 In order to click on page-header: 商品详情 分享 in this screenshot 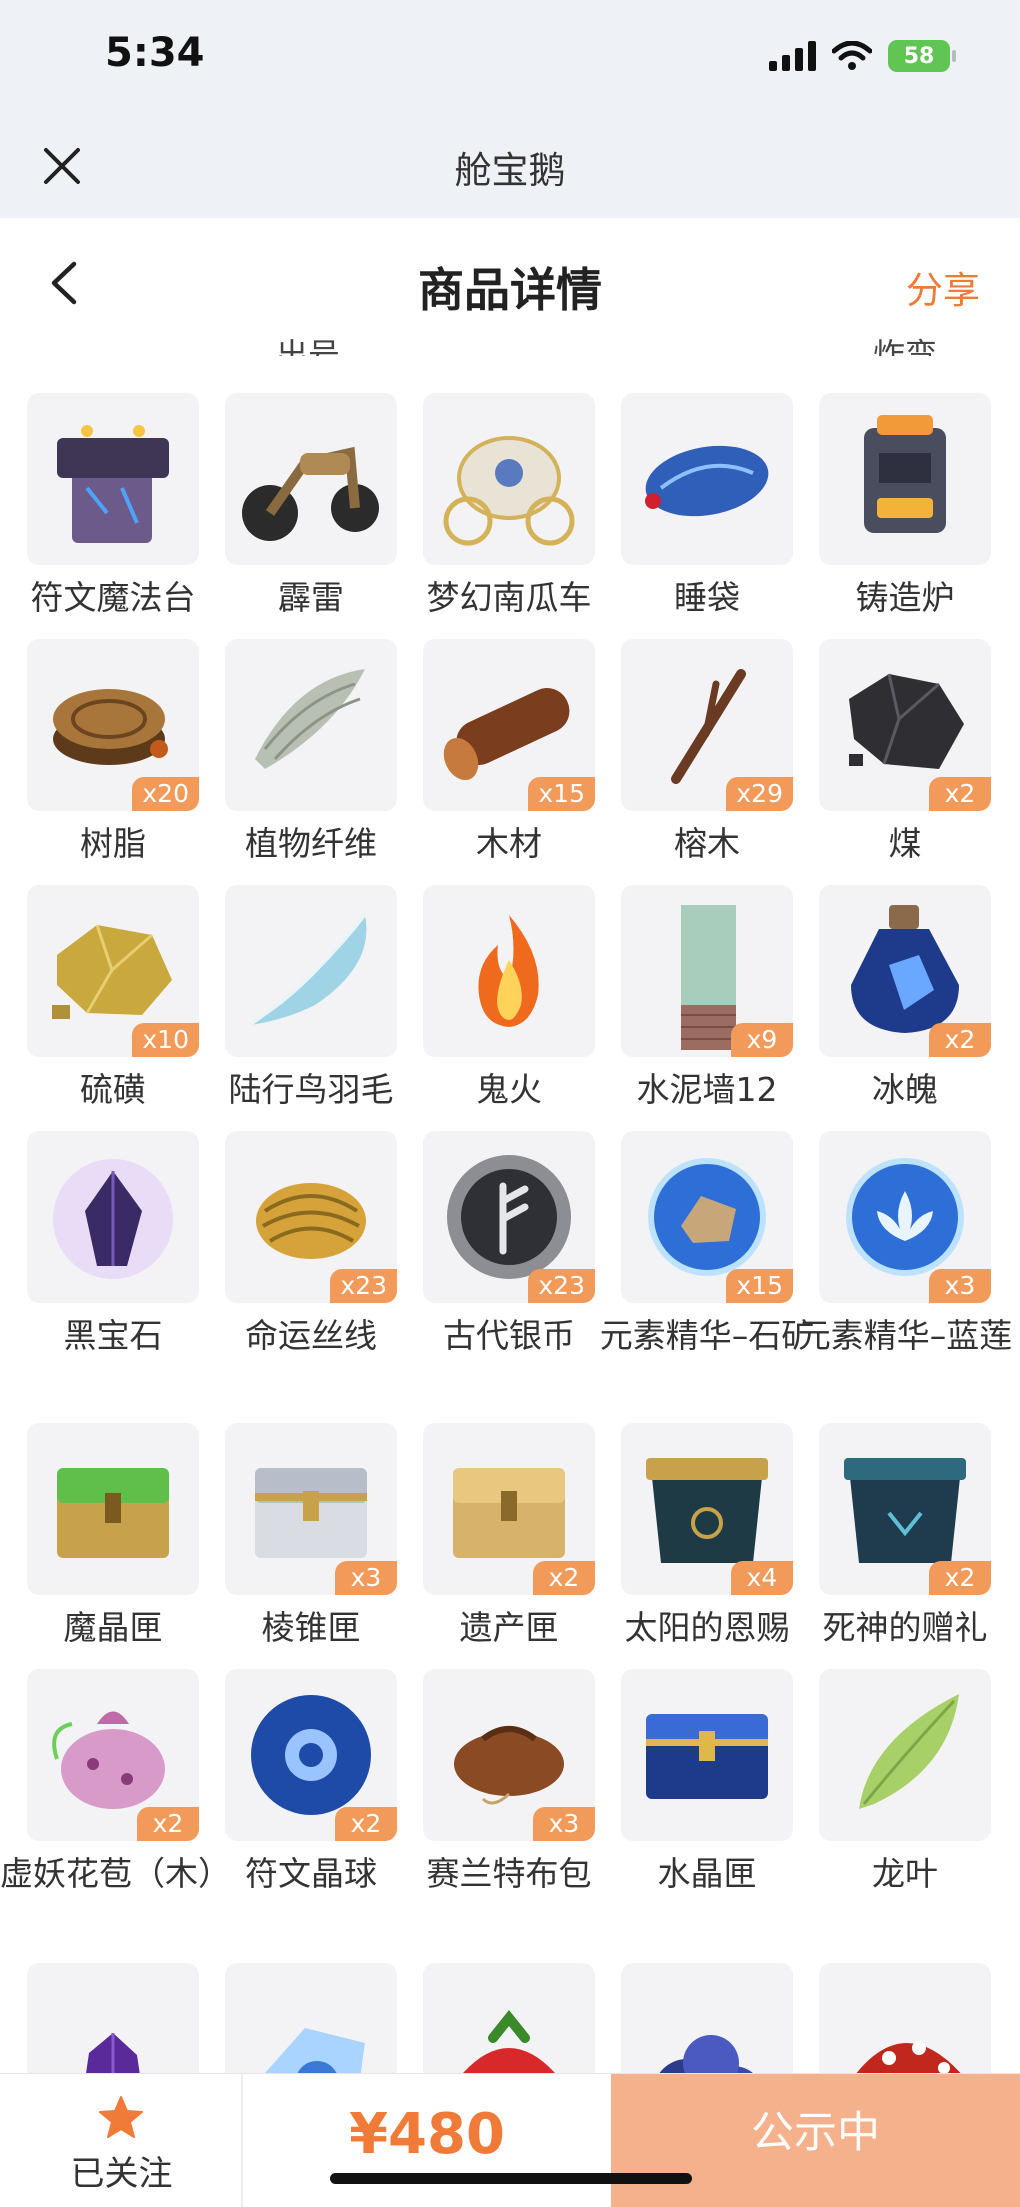, I will do `click(510, 283)`.